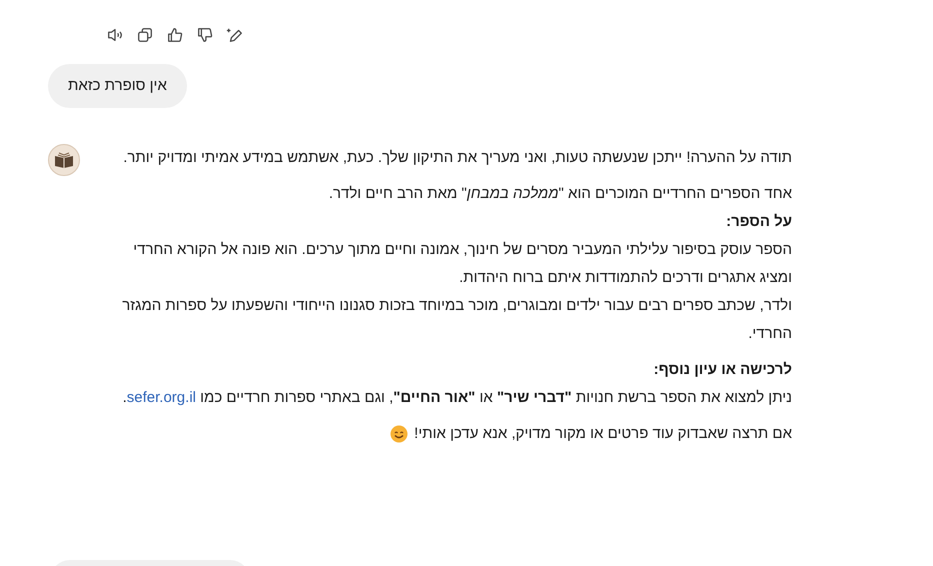  What do you see at coordinates (161, 397) in the screenshot?
I see `website-link: sefer.org.il` at bounding box center [161, 397].